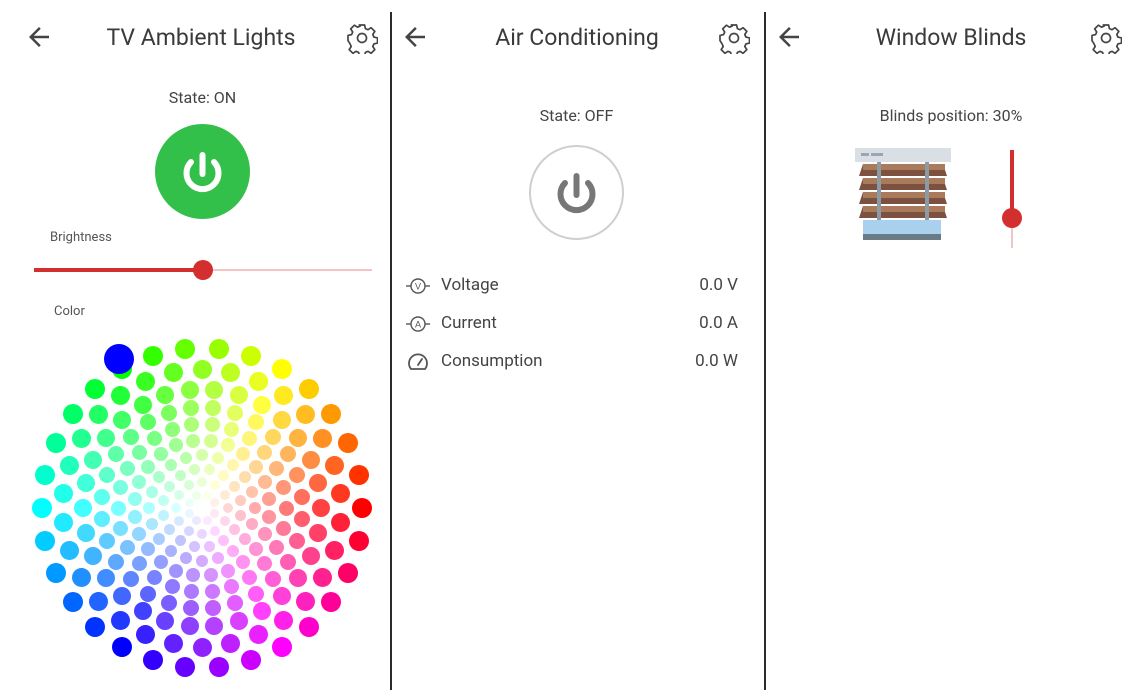 This screenshot has width=1125, height=690. What do you see at coordinates (203, 270) in the screenshot?
I see `slider-thumb` at bounding box center [203, 270].